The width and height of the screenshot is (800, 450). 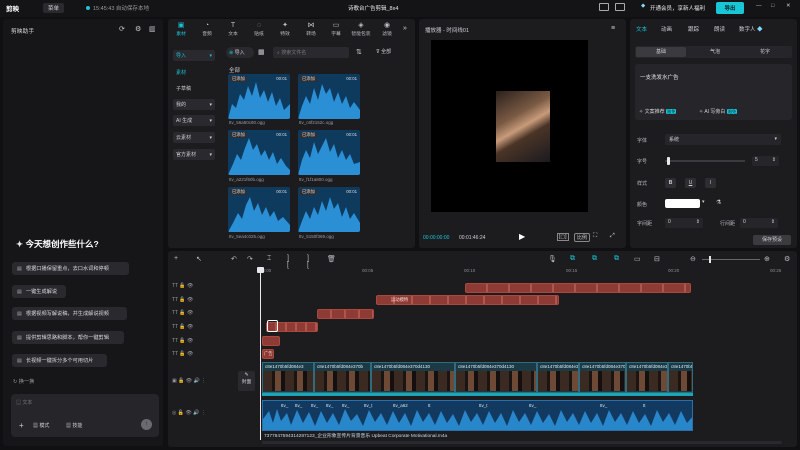 What do you see at coordinates (122, 29) in the screenshot?
I see `history-icon: ⟳` at bounding box center [122, 29].